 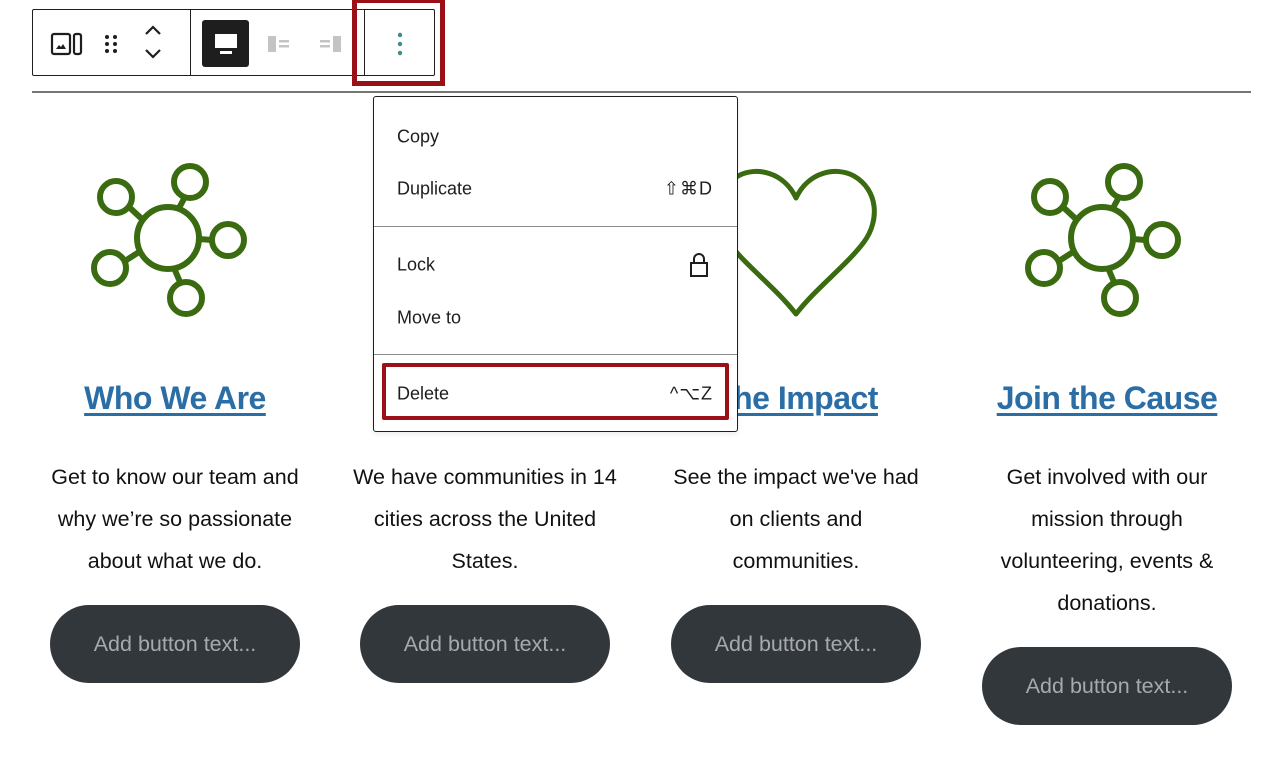 I want to click on description-line: communities., so click(x=796, y=561).